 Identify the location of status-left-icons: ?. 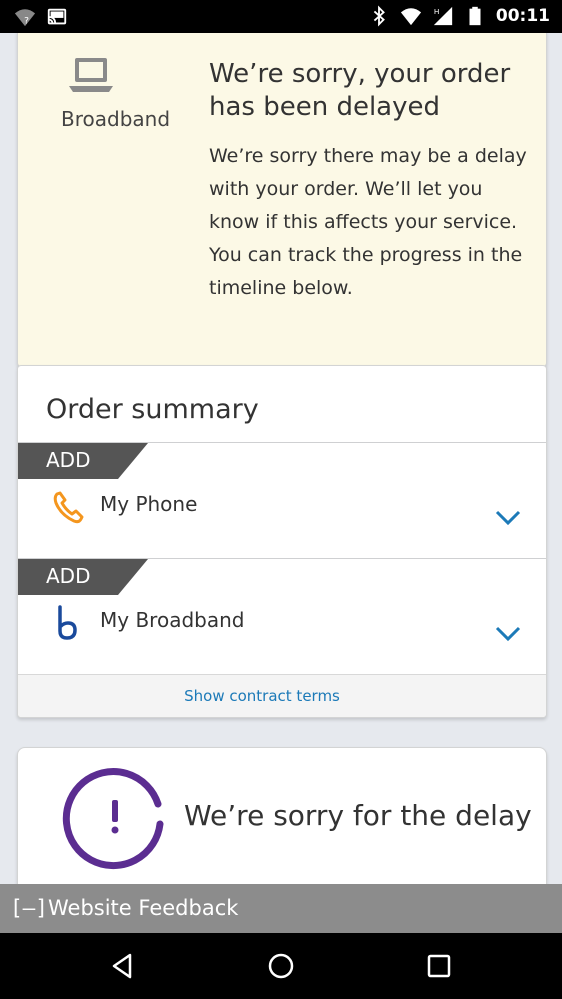
(41, 17).